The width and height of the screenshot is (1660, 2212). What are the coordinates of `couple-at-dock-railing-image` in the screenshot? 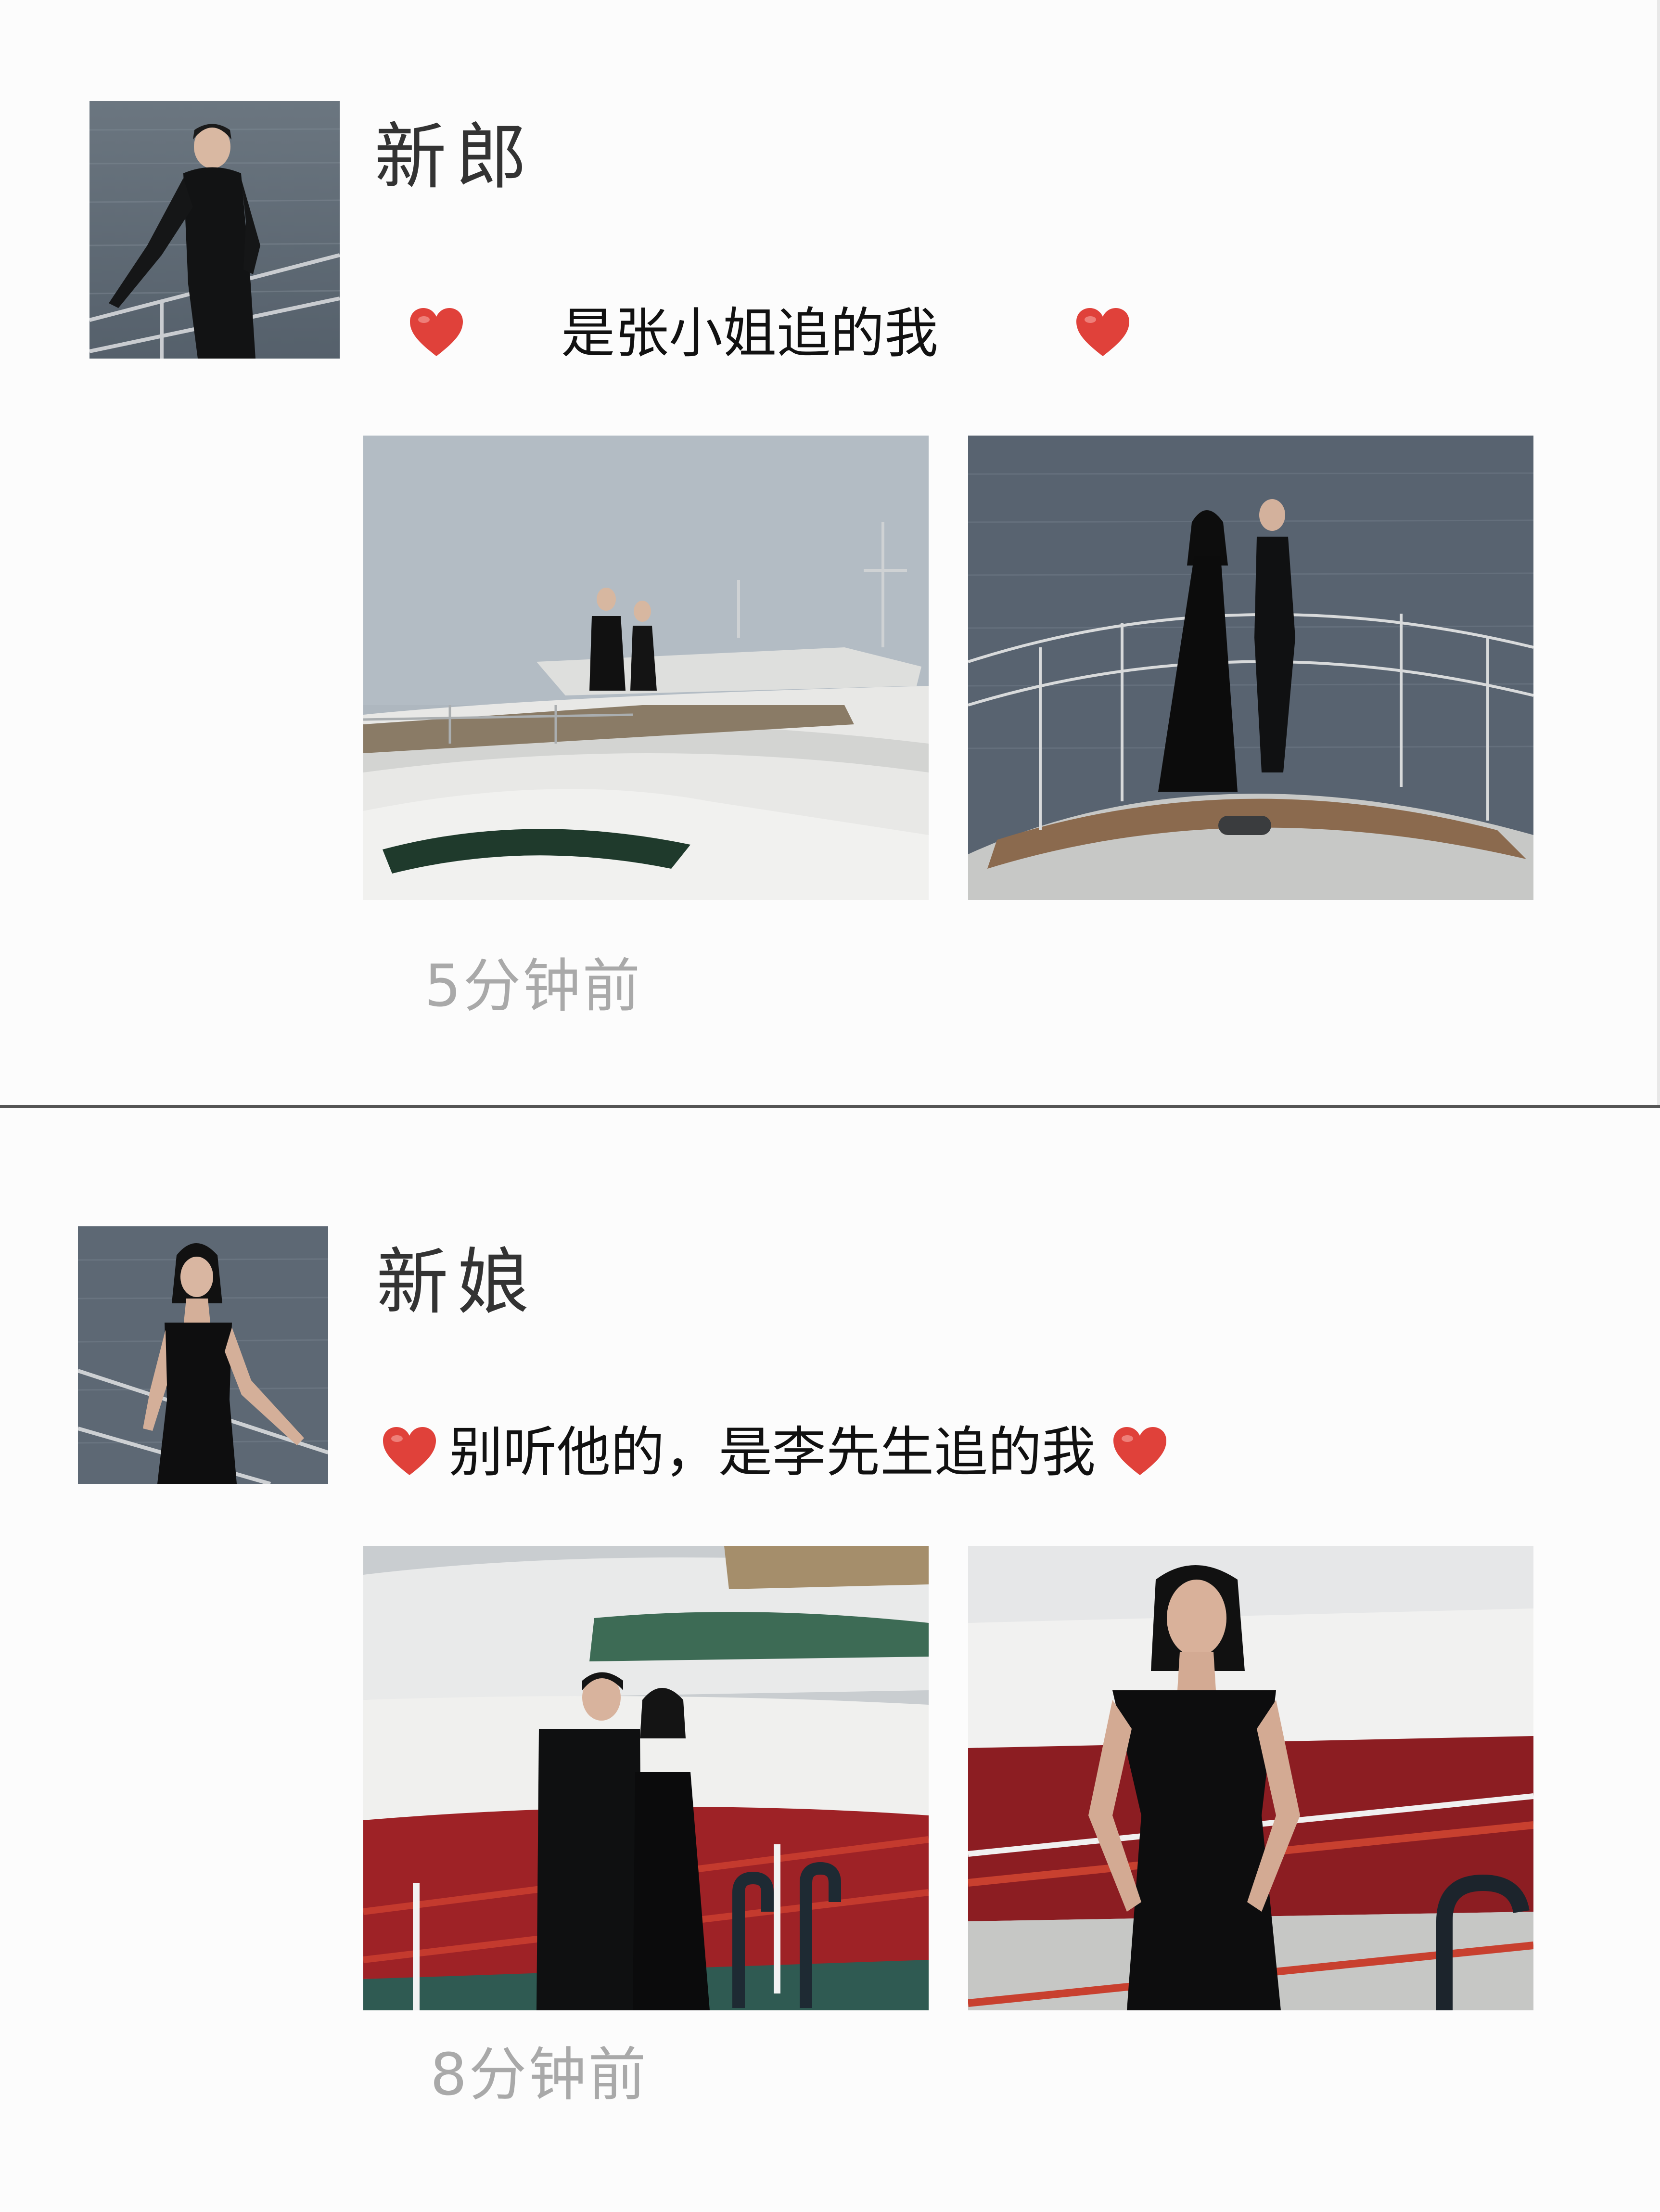 It's located at (646, 1778).